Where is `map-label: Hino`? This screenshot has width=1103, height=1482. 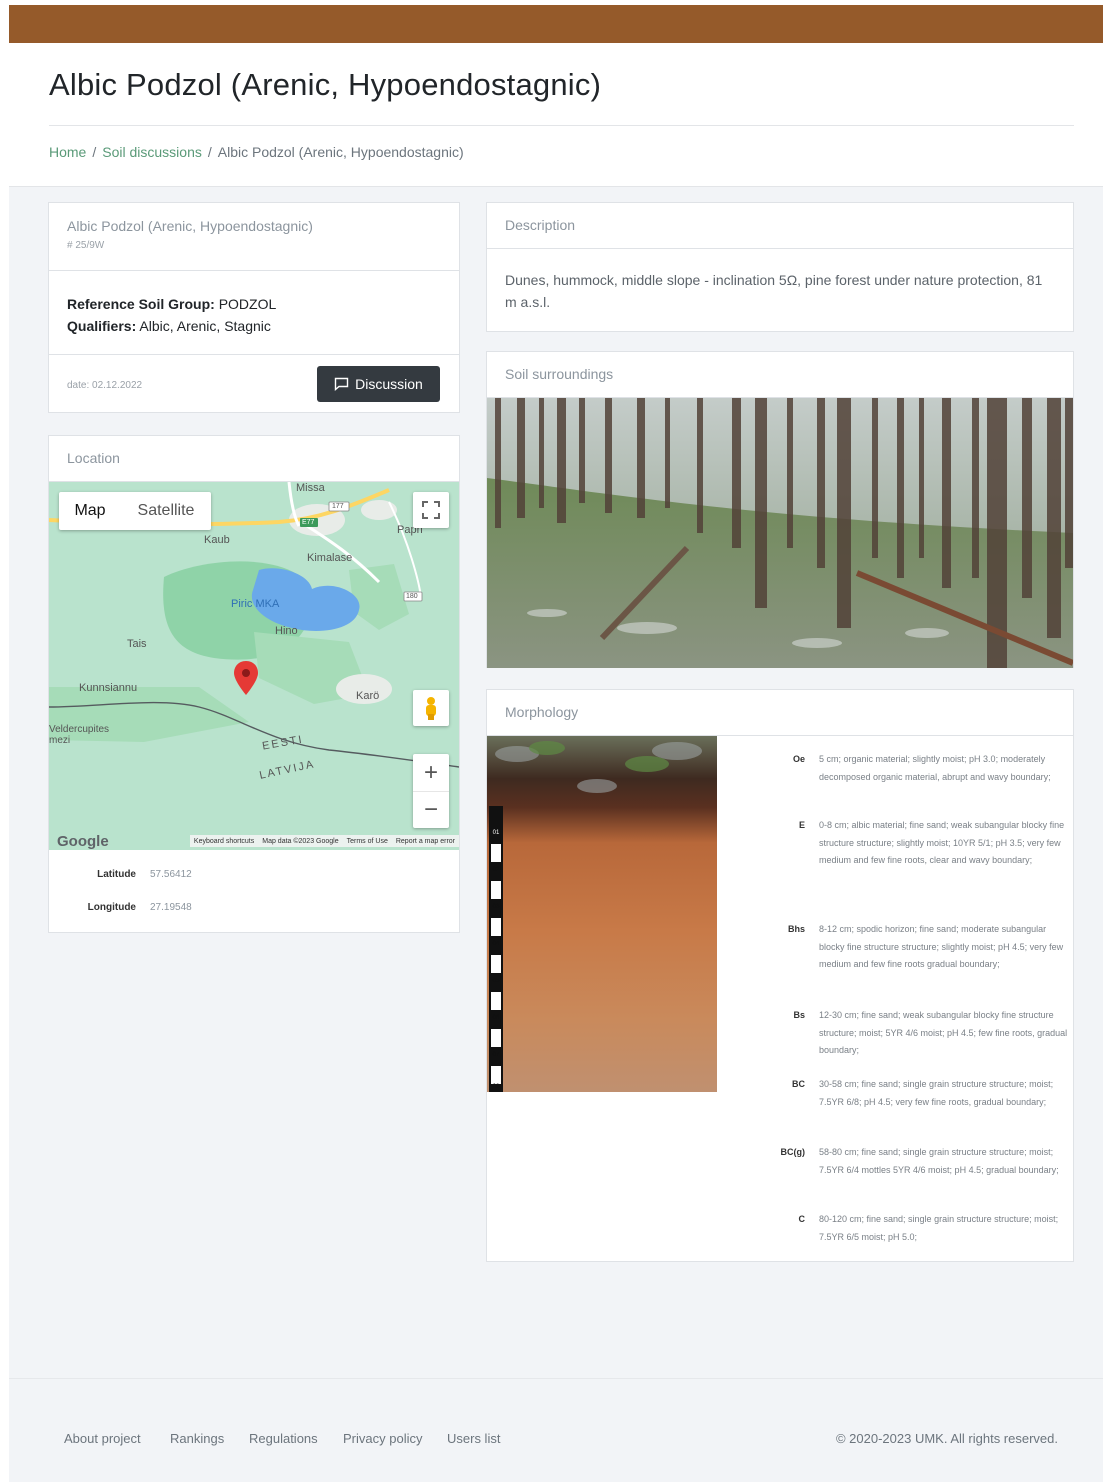
map-label: Hino is located at coordinates (286, 631).